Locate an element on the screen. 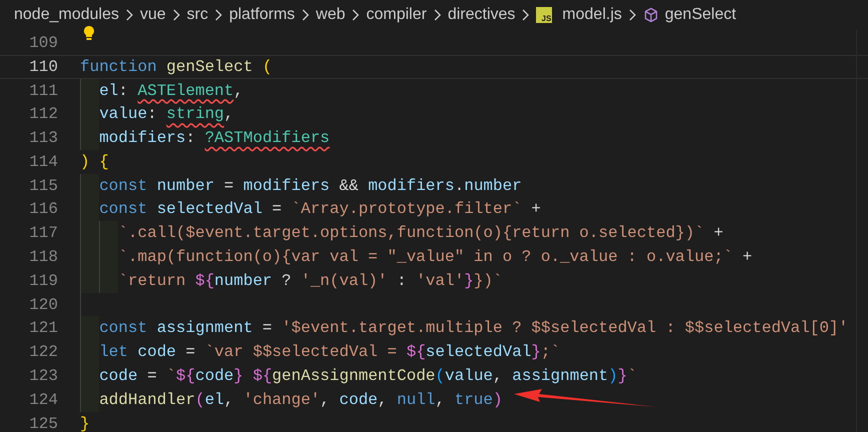  breadcrumb-item: genSelect is located at coordinates (700, 15).